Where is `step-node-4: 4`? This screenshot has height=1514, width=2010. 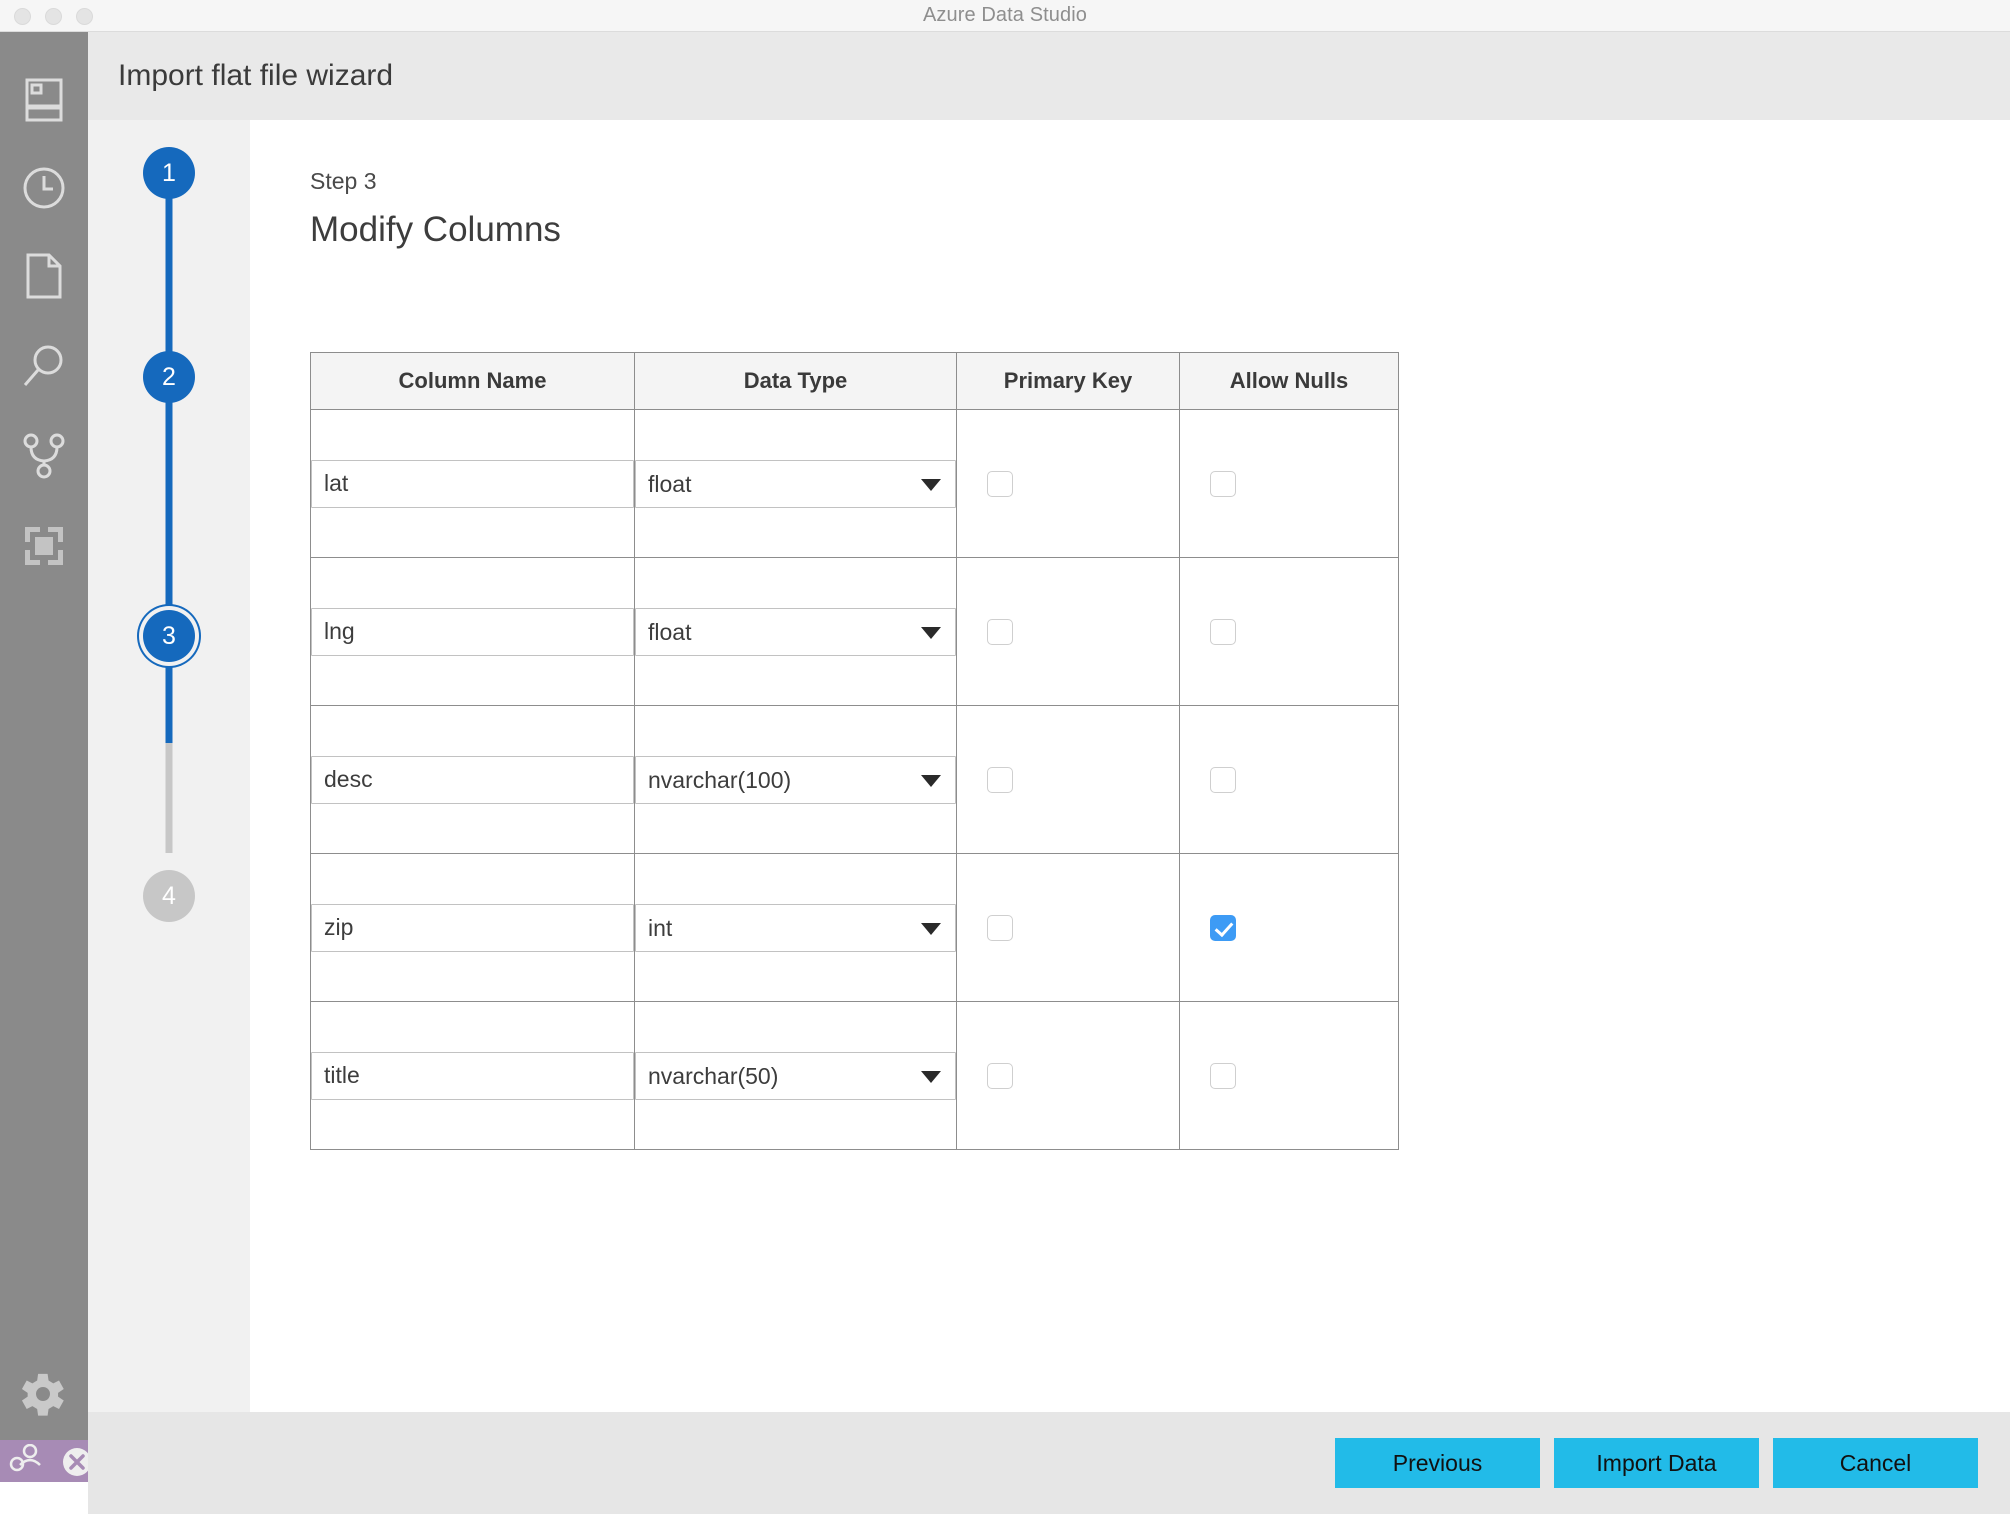
step-node-4: 4 is located at coordinates (169, 896).